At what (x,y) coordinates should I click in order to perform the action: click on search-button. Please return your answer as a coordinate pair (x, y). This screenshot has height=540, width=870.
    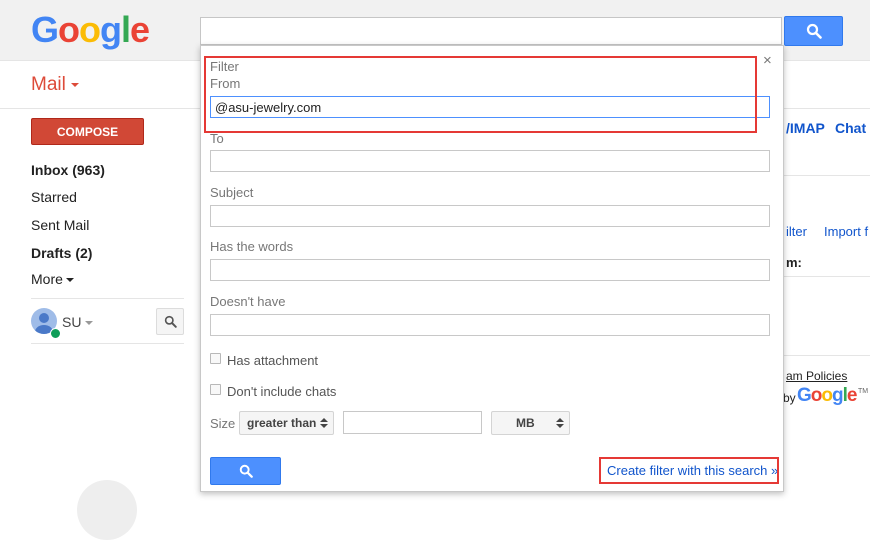
    Looking at the image, I should click on (813, 31).